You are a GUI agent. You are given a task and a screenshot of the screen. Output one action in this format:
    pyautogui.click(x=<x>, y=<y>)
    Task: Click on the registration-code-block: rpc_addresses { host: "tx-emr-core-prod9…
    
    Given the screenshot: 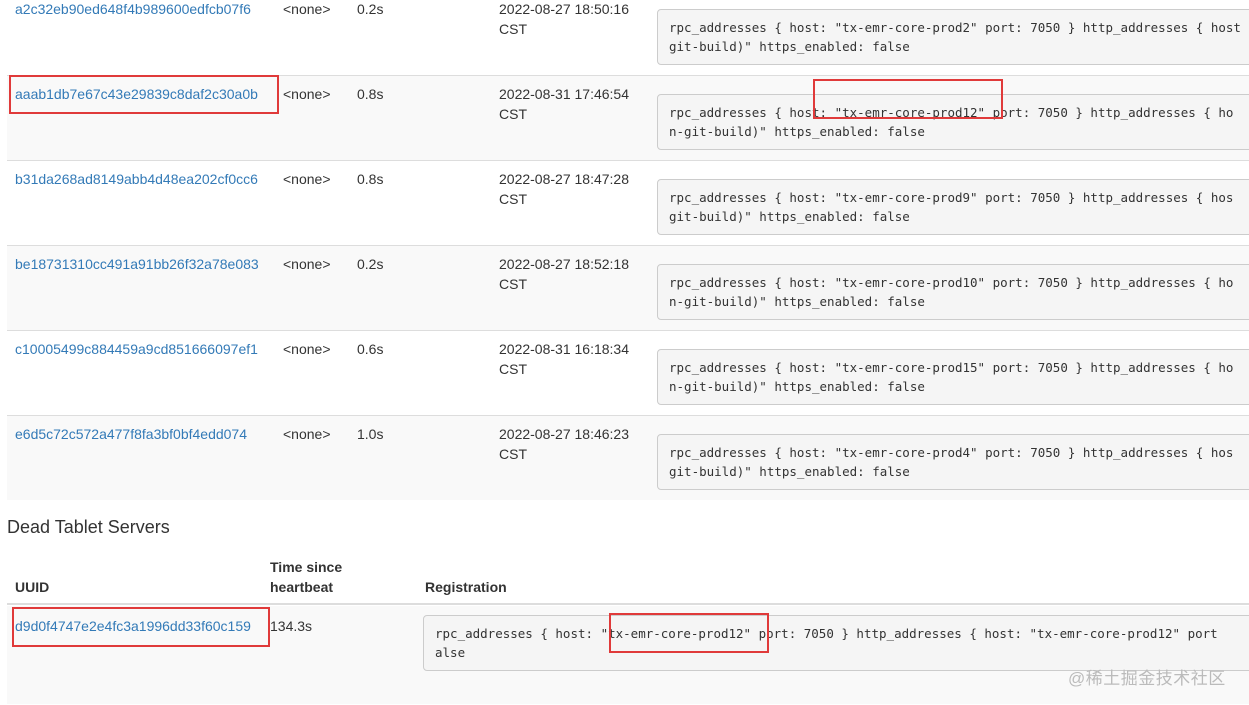 What is the action you would take?
    pyautogui.click(x=953, y=207)
    